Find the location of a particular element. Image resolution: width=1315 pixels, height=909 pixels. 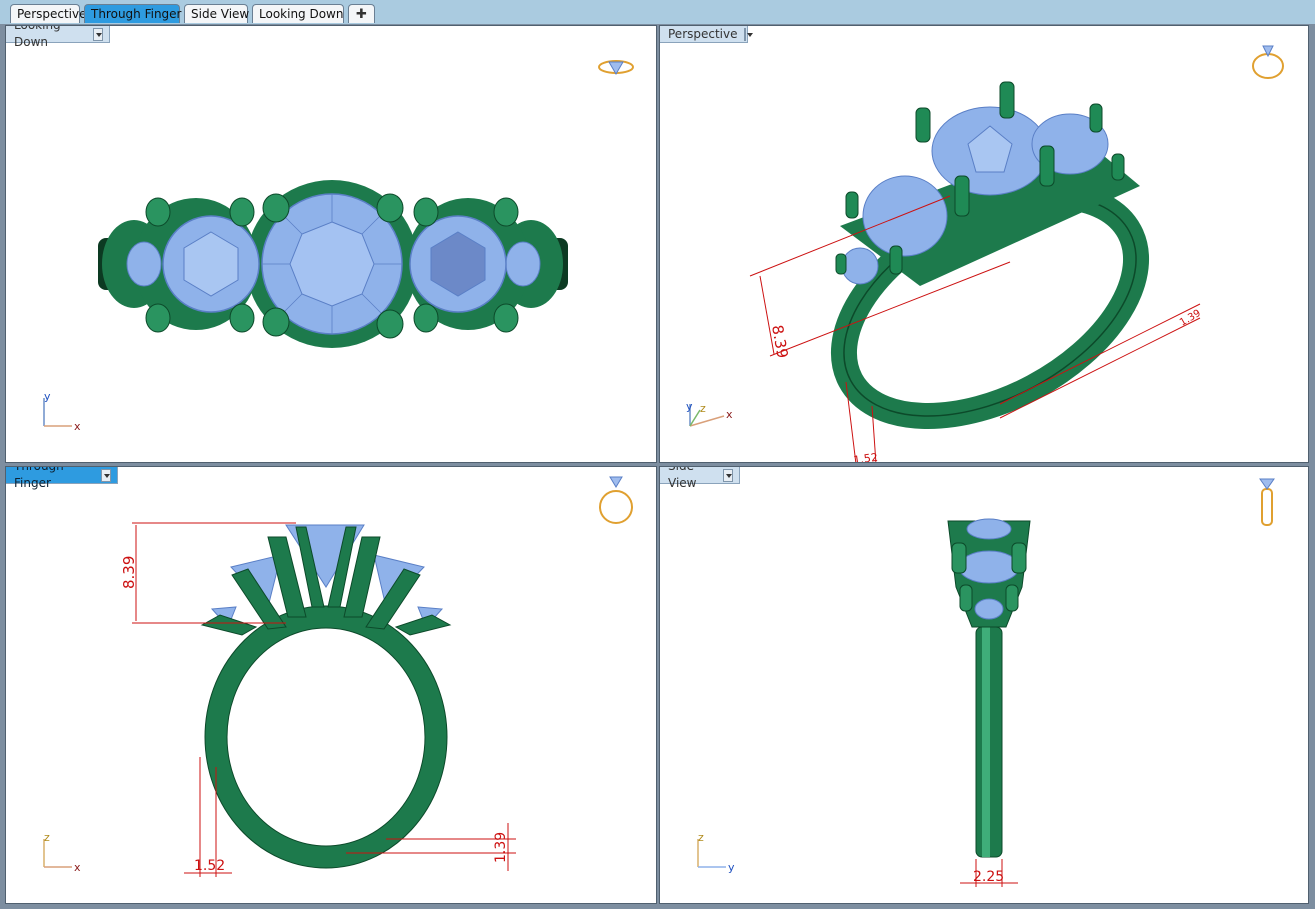

plus-icon: ✚ is located at coordinates (361, 14).